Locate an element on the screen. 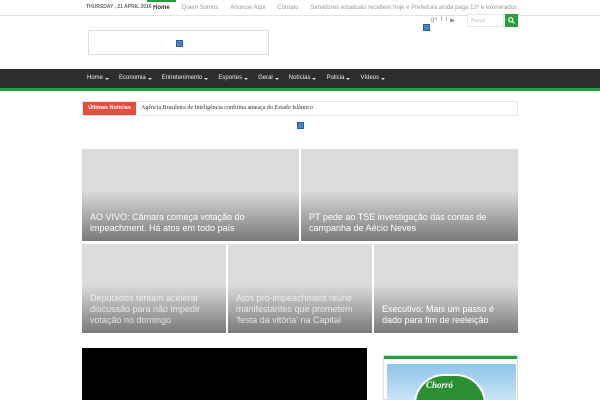  search-button is located at coordinates (511, 20).